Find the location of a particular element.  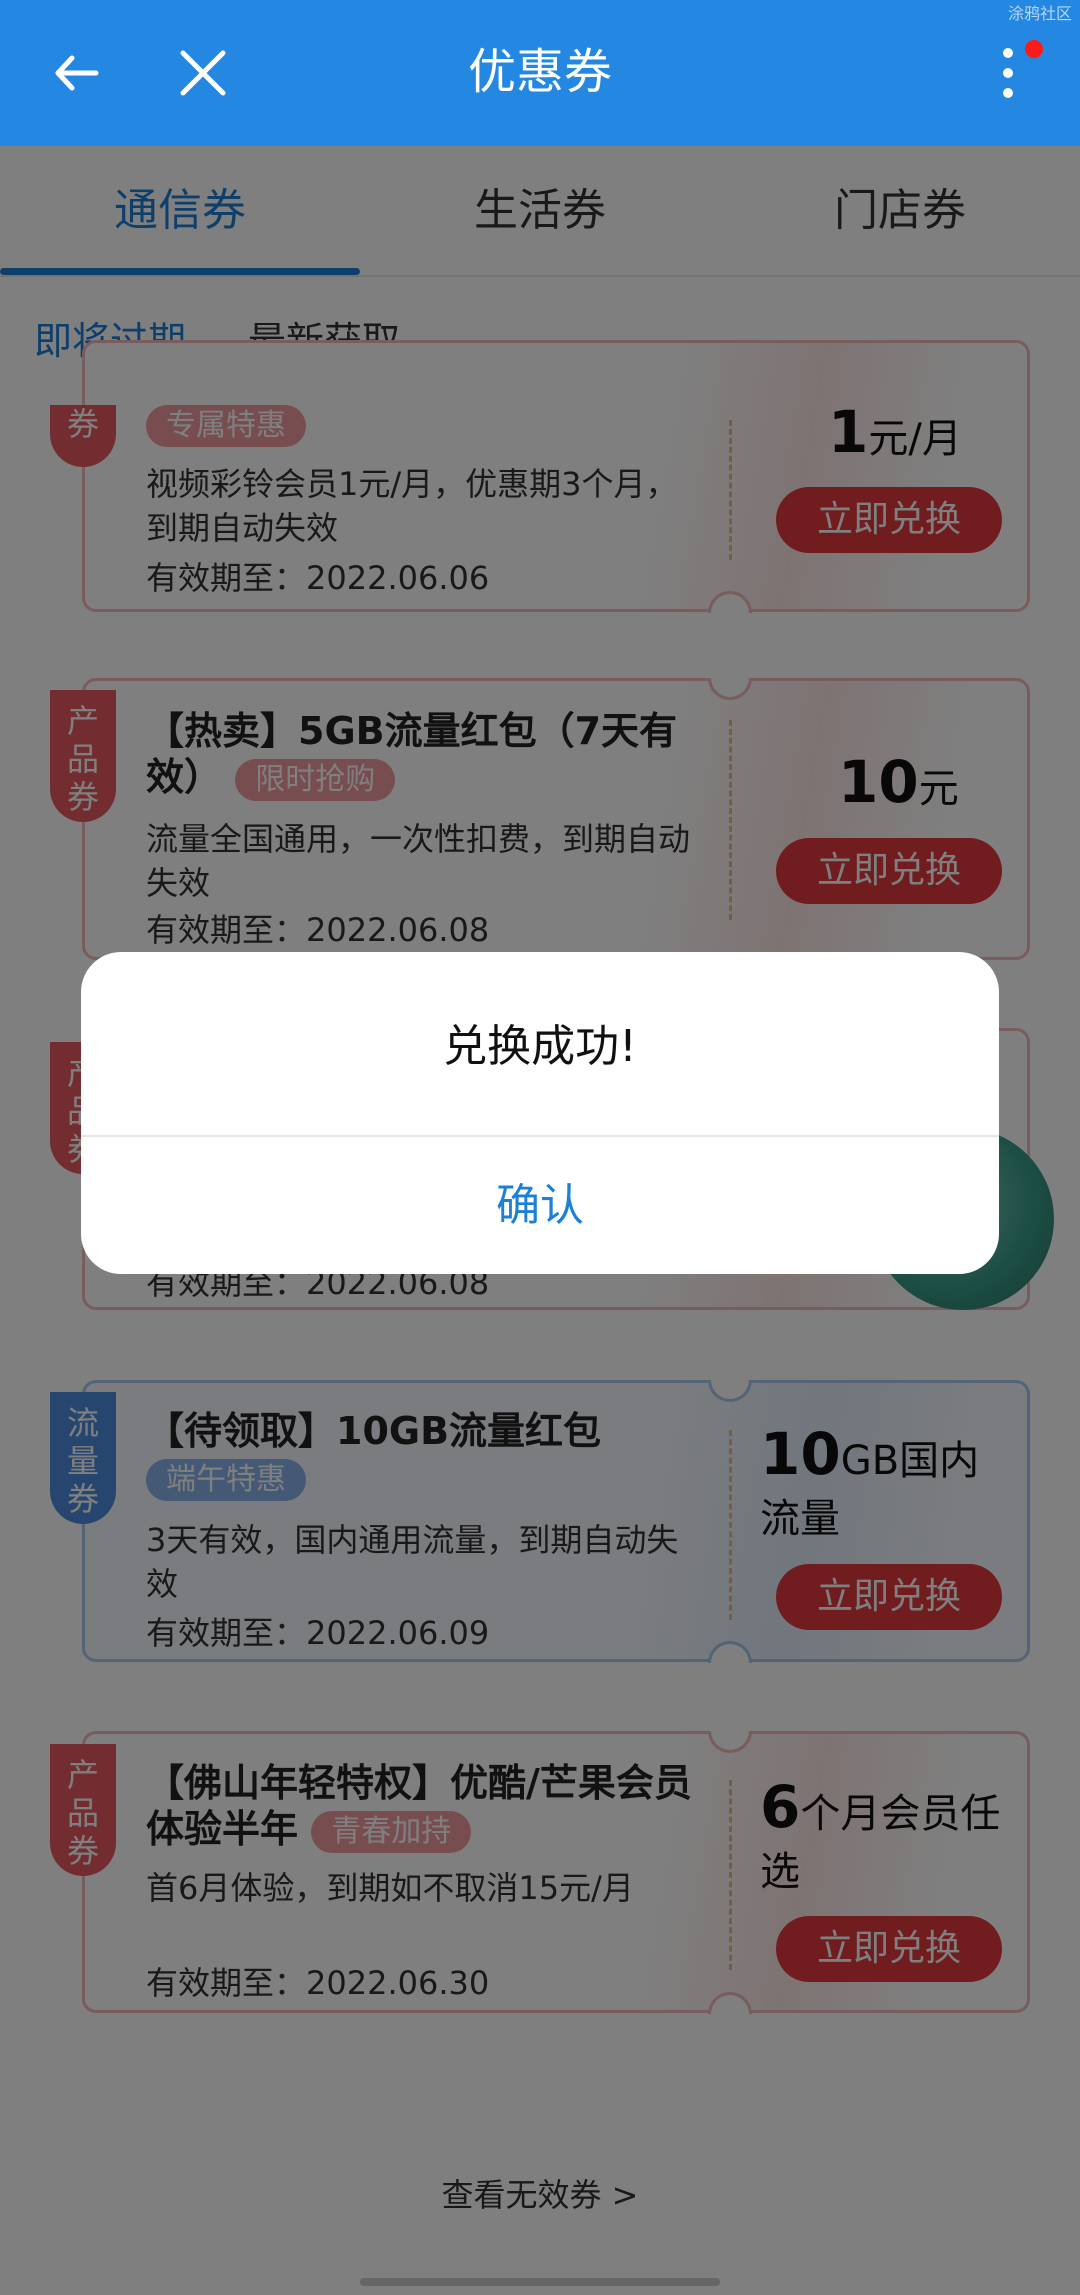

confirm-button: 确认 is located at coordinates (540, 1205).